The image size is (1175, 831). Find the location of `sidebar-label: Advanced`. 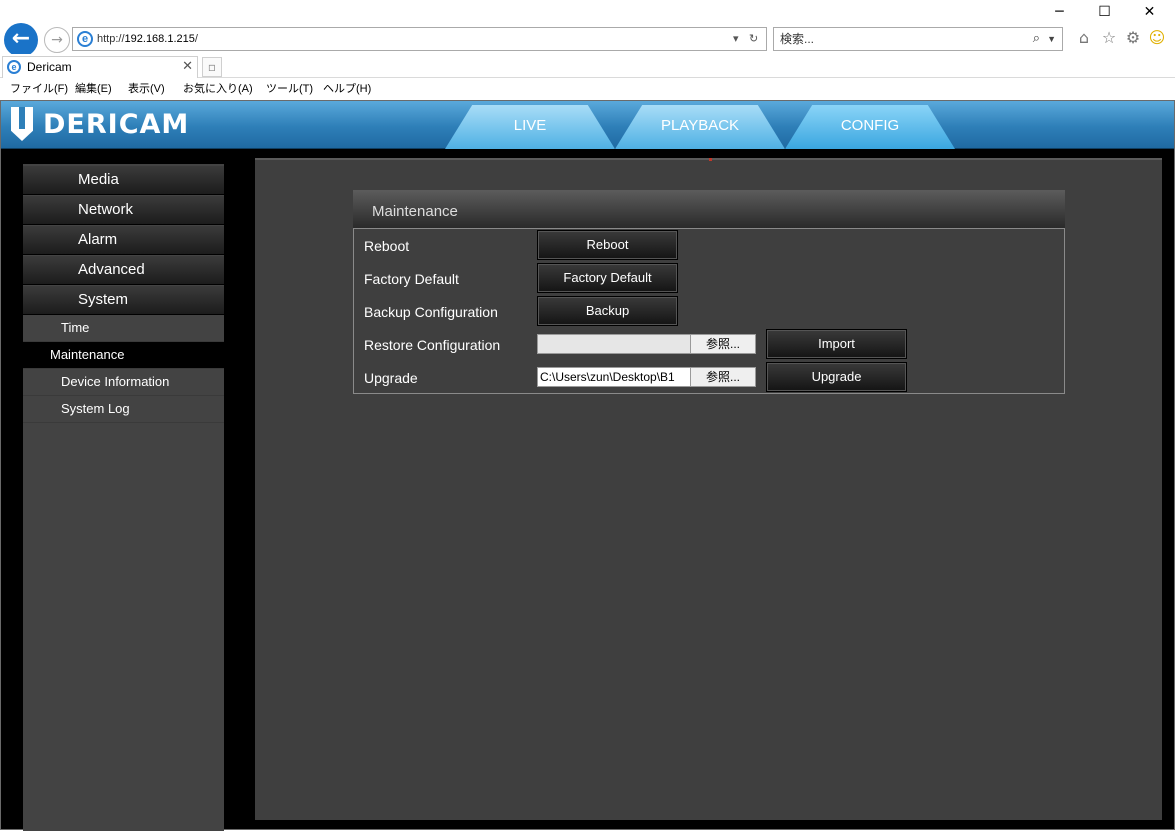

sidebar-label: Advanced is located at coordinates (111, 269).